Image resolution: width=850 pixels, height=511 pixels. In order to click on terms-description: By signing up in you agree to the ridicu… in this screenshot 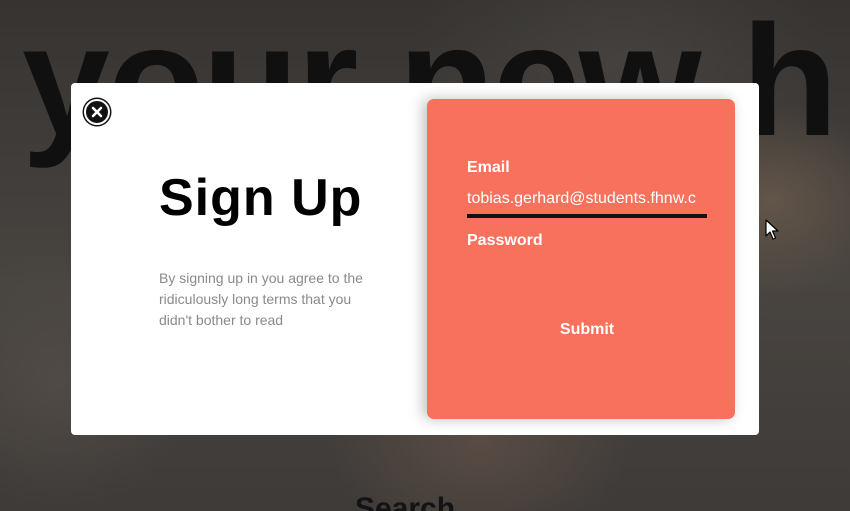, I will do `click(261, 299)`.